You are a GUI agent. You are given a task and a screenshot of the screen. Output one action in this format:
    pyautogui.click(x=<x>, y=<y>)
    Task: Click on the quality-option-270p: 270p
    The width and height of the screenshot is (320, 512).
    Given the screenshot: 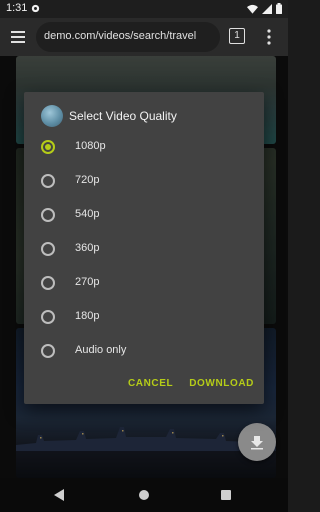 What is the action you would take?
    pyautogui.click(x=144, y=285)
    